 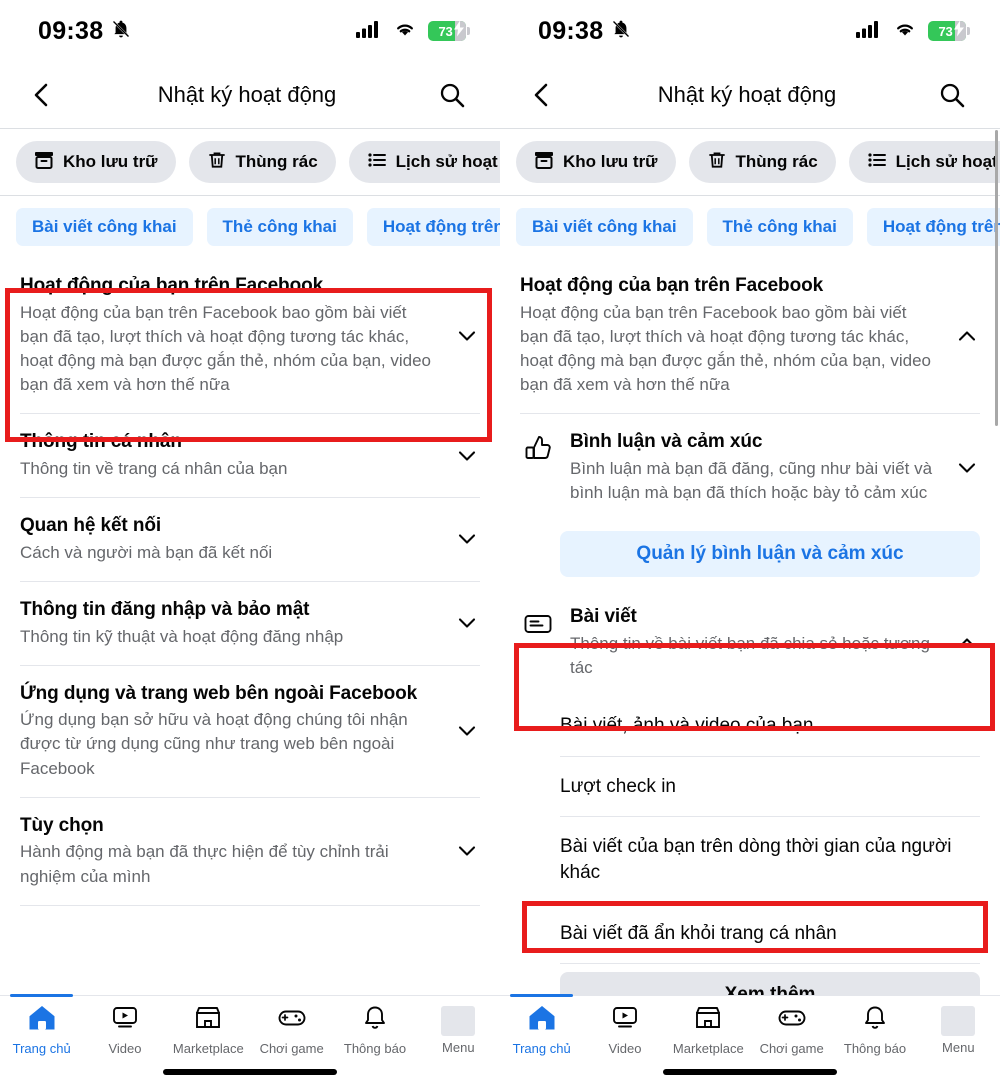 What do you see at coordinates (996, 278) in the screenshot?
I see `vertical-scrollbar` at bounding box center [996, 278].